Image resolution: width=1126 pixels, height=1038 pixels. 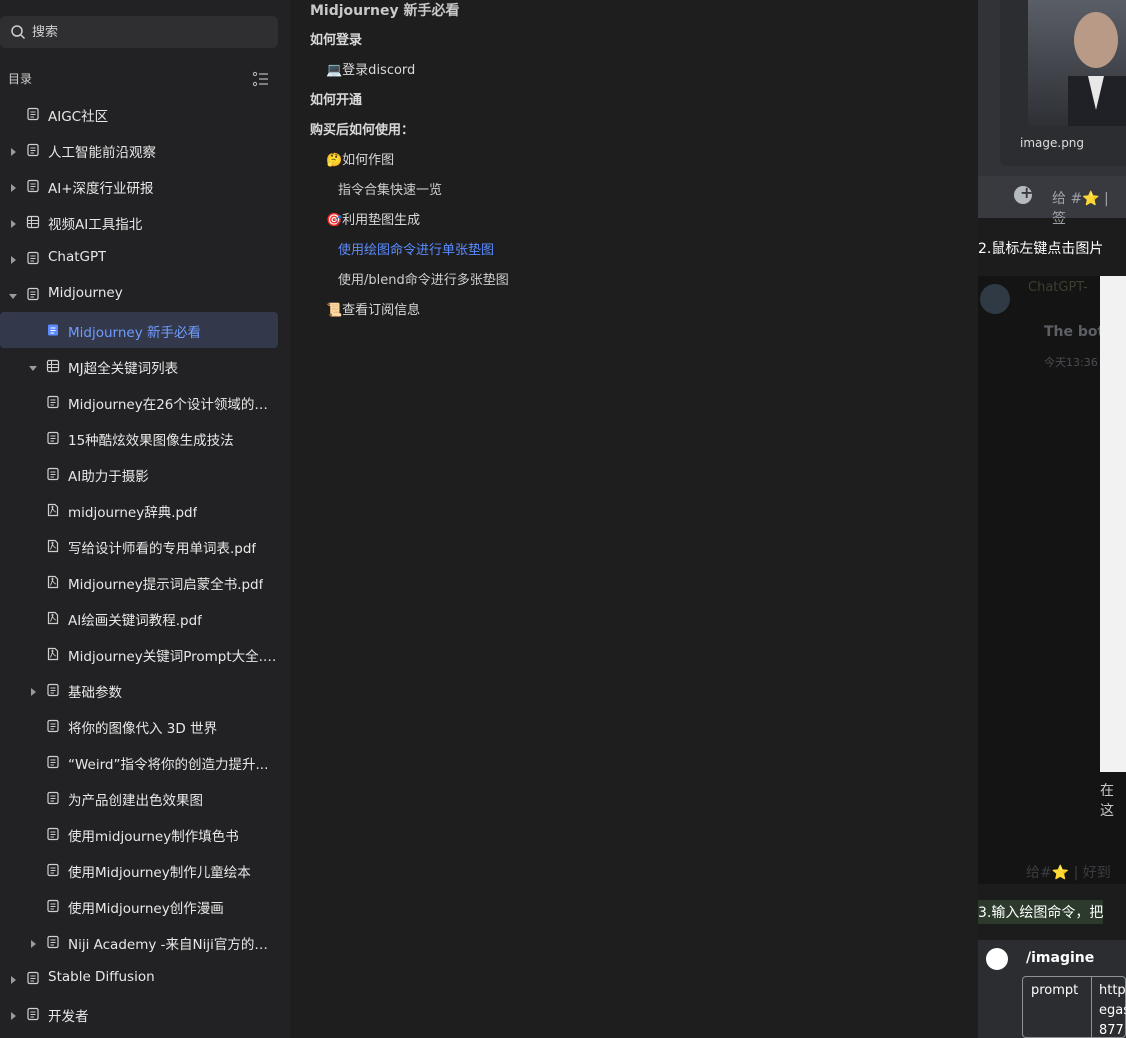 What do you see at coordinates (166, 585) in the screenshot?
I see `tree-item-label: Midjourney提示词启蒙全书.pdf` at bounding box center [166, 585].